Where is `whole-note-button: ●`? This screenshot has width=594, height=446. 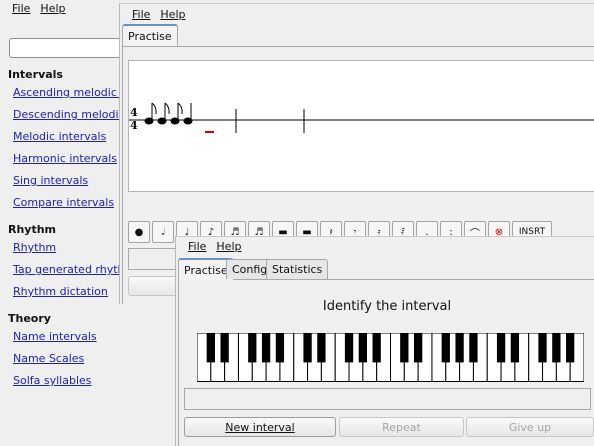 whole-note-button: ● is located at coordinates (139, 232).